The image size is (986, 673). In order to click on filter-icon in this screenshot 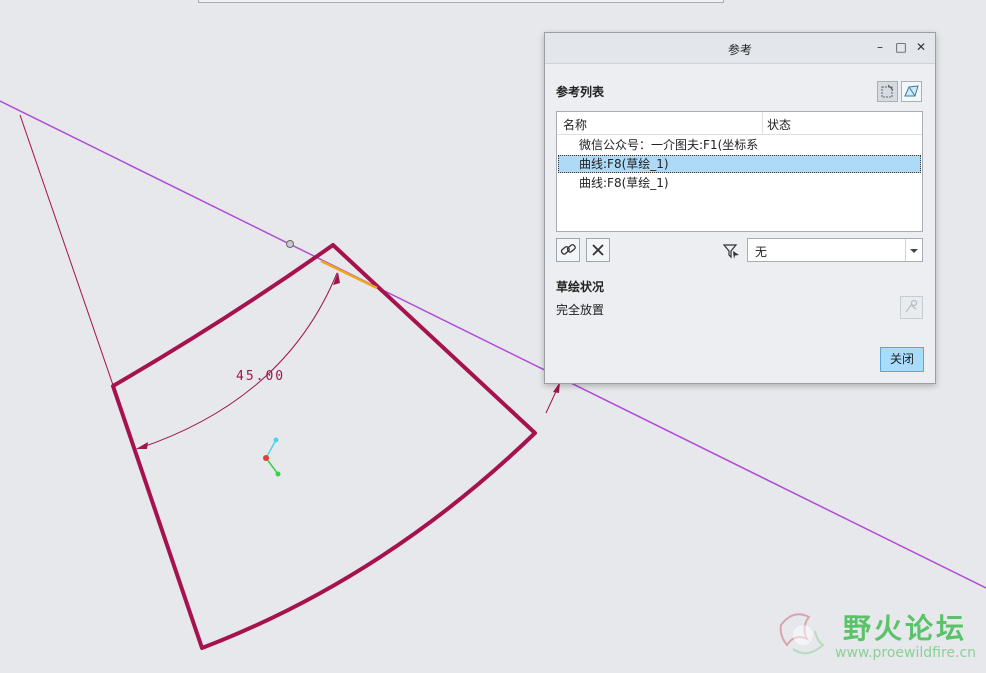, I will do `click(731, 251)`.